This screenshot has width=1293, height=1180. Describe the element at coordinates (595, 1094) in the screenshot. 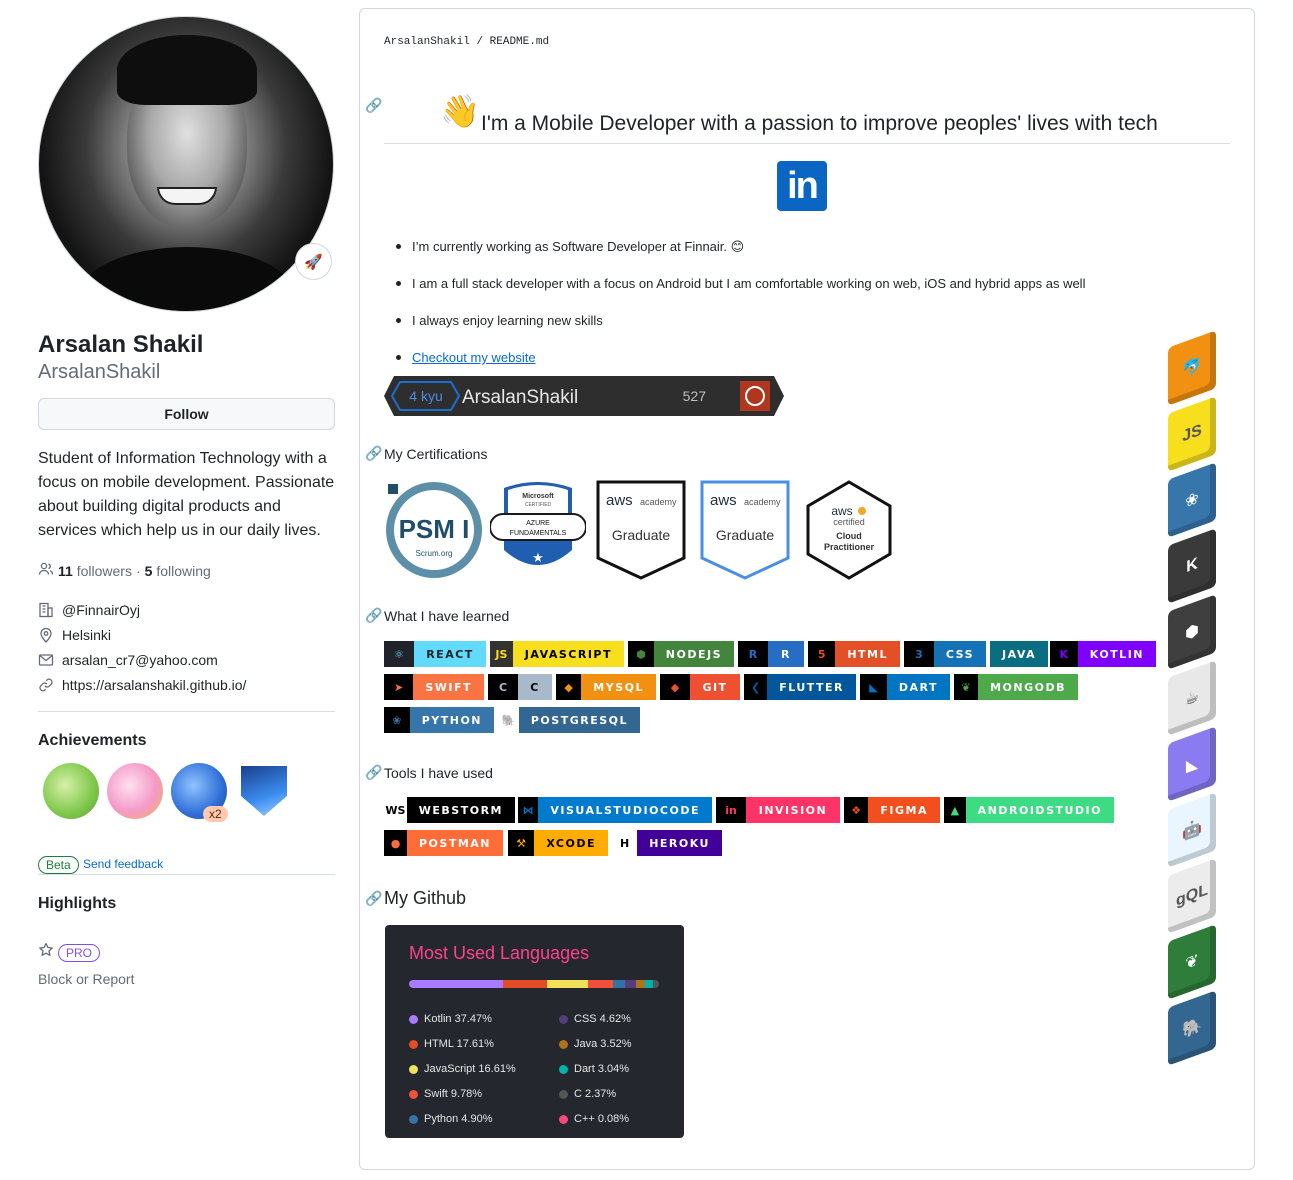

I see `language-label: C 2.37%` at that location.